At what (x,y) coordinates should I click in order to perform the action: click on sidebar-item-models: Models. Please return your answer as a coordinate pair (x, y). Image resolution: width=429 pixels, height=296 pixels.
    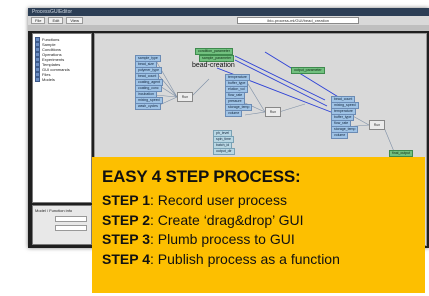
    Looking at the image, I should click on (62, 79).